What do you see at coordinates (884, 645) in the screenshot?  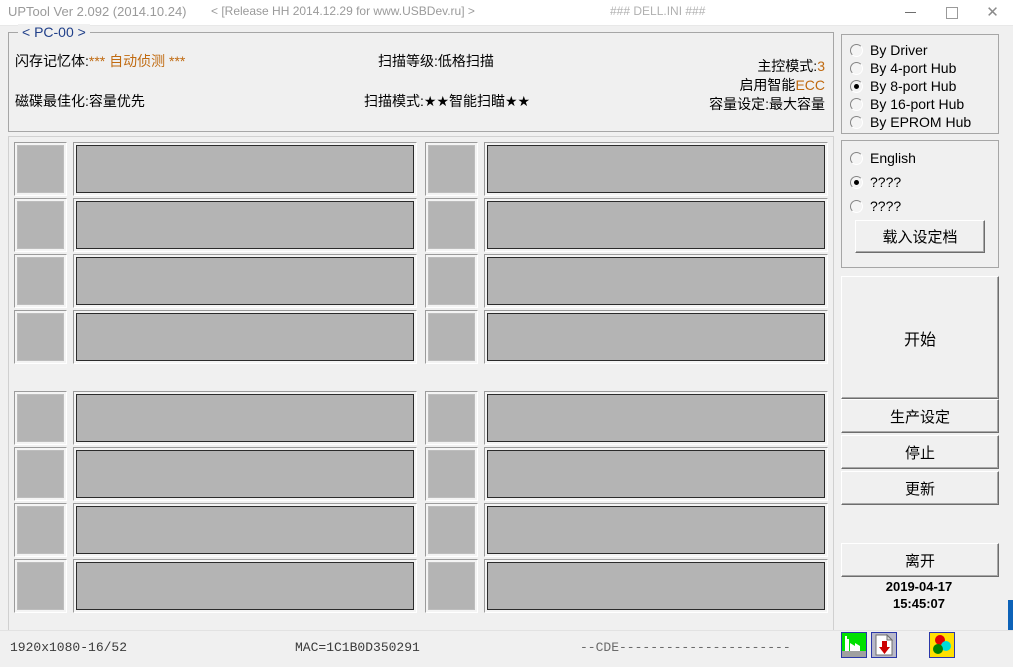 I see `download-document-button` at bounding box center [884, 645].